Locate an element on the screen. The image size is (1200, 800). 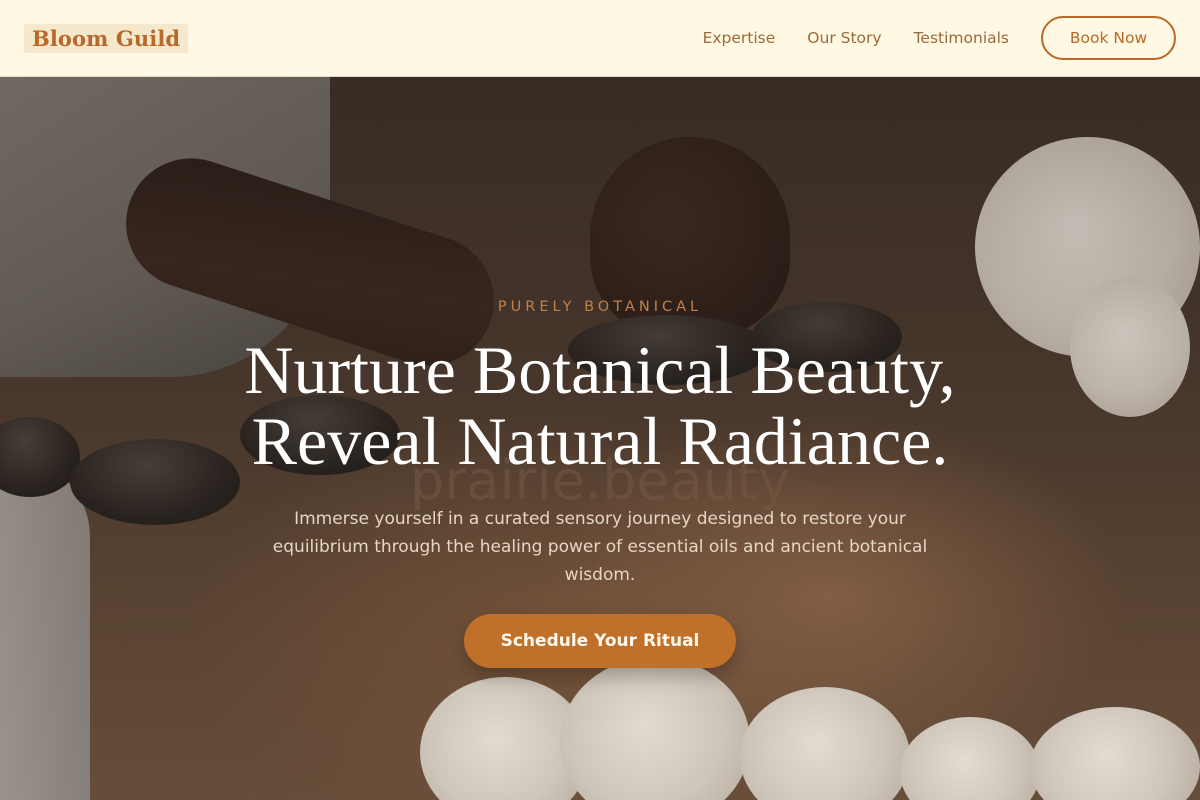
hero-headline-line1: Nurture Botanical Beauty, is located at coordinates (600, 370).